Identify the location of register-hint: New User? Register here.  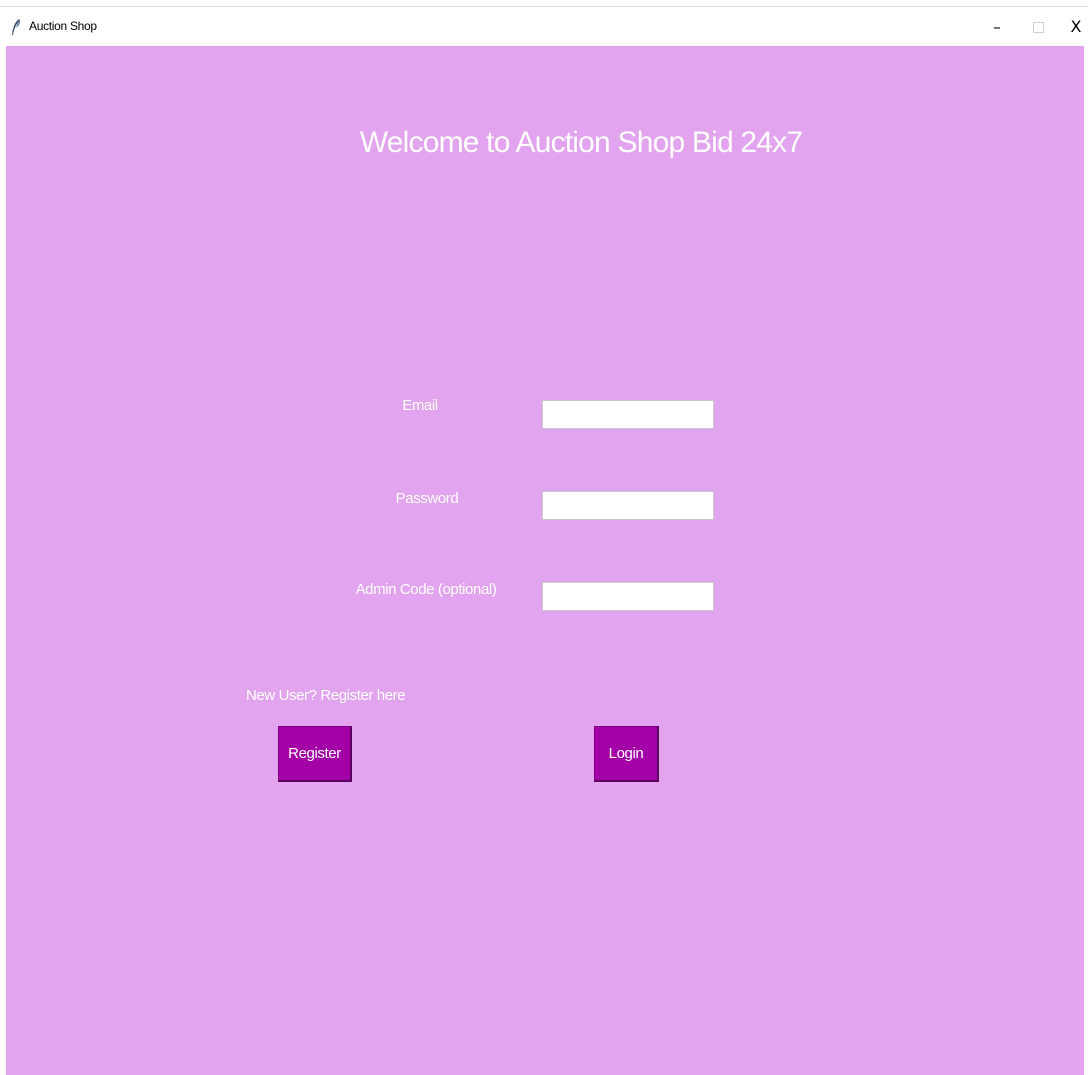
(326, 695).